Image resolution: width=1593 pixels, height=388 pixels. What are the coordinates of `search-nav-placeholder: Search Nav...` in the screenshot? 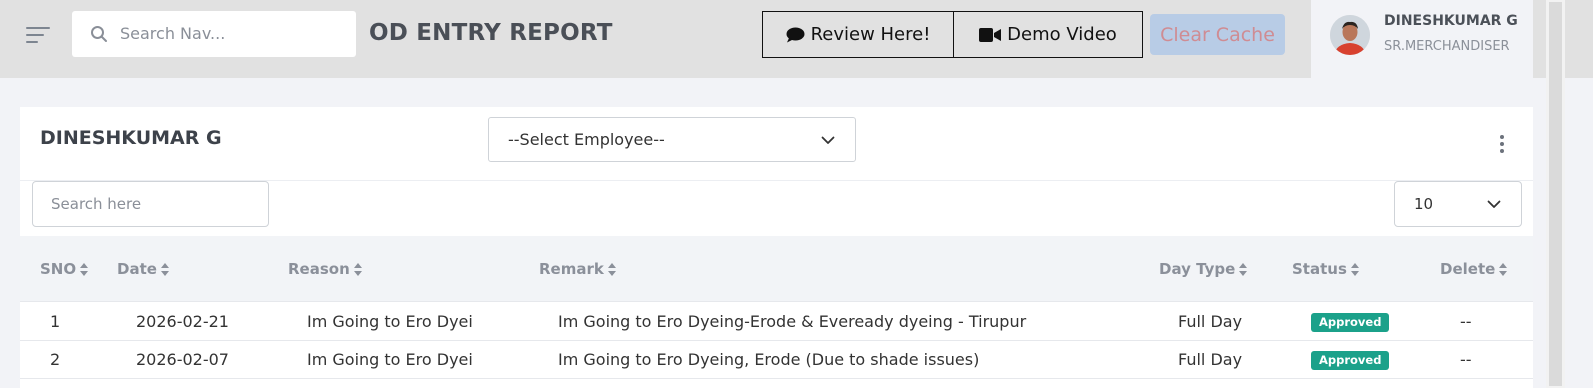 It's located at (173, 33).